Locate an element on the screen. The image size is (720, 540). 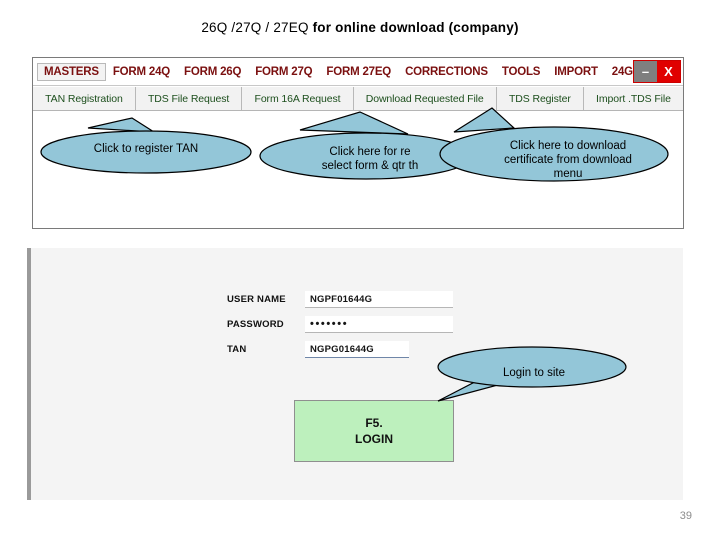
password-label: PASSWORD is located at coordinates (255, 324).